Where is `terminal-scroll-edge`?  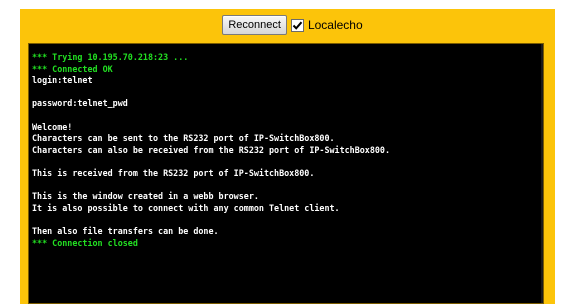
terminal-scroll-edge is located at coordinates (542, 173).